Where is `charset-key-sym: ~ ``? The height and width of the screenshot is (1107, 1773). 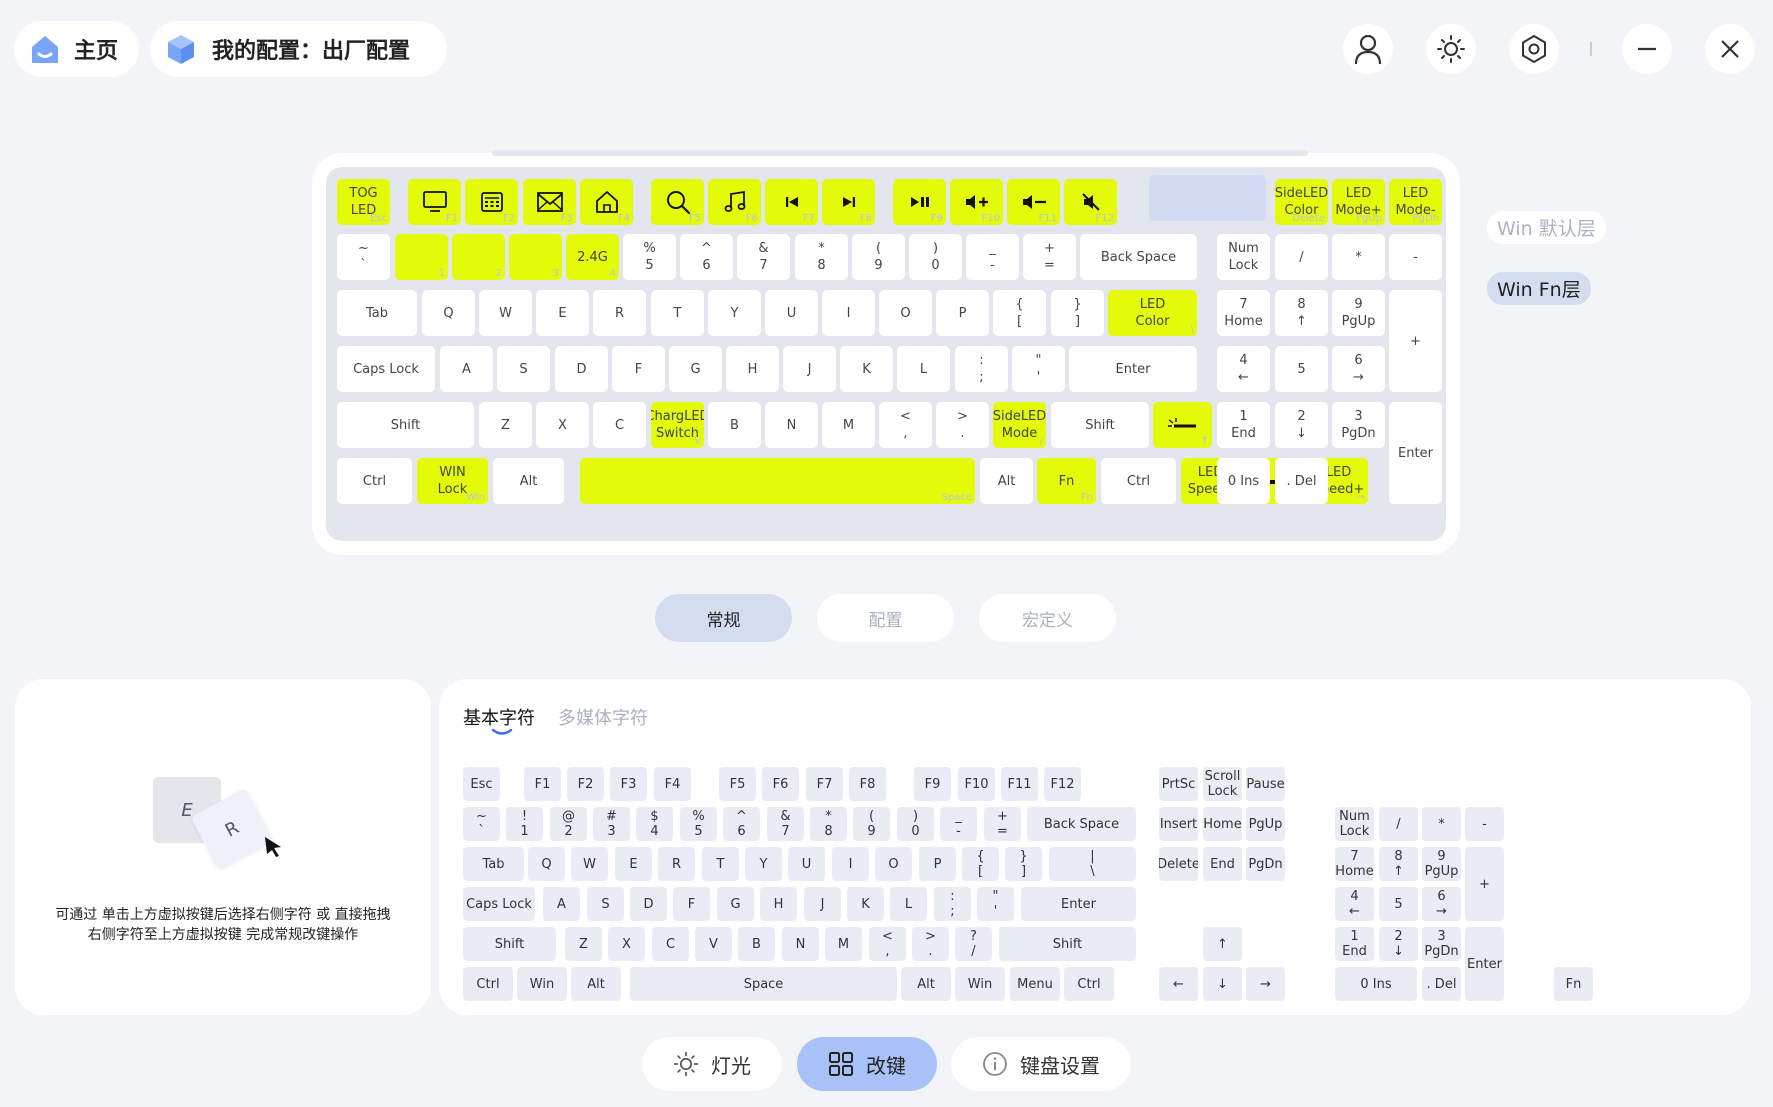 charset-key-sym: ~ ` is located at coordinates (481, 824).